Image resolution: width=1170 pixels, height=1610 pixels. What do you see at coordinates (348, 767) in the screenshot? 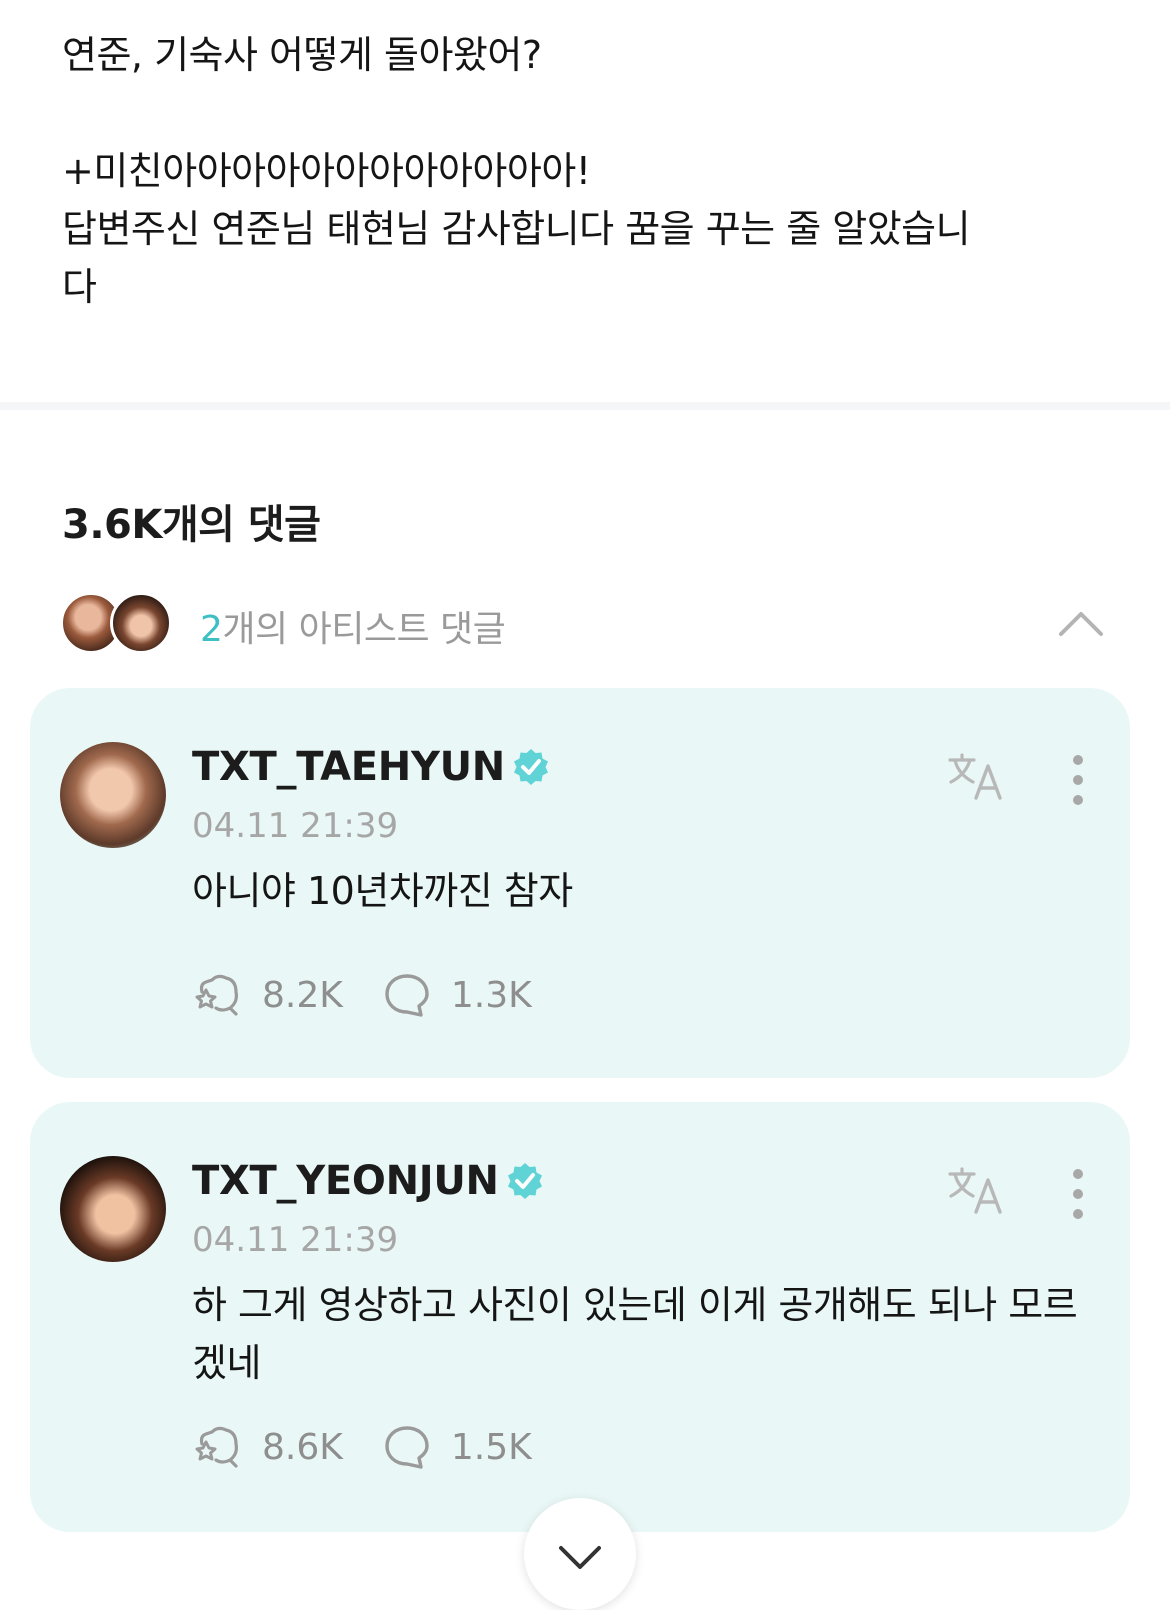
I see `comment-username: TXT_TAEHYUN` at bounding box center [348, 767].